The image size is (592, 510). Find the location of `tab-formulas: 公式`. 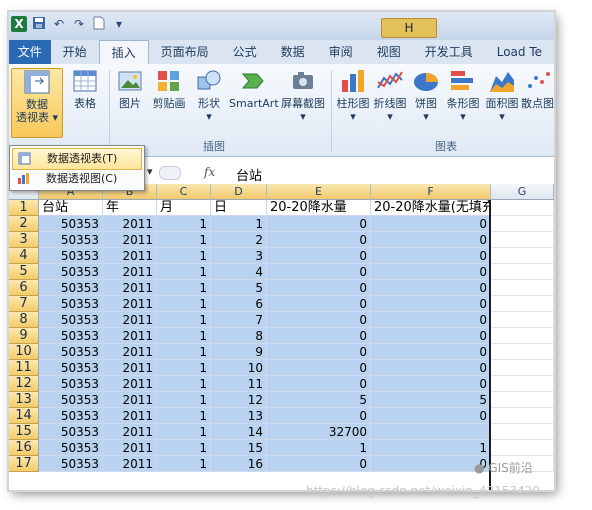

tab-formulas: 公式 is located at coordinates (245, 52).